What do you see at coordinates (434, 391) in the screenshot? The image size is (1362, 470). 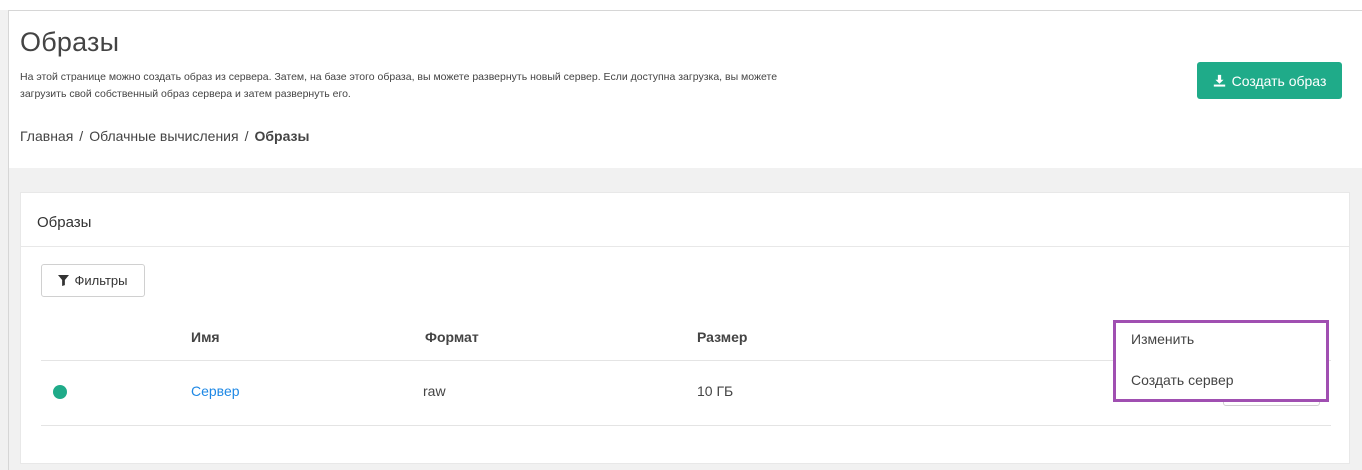 I see `image-format: raw` at bounding box center [434, 391].